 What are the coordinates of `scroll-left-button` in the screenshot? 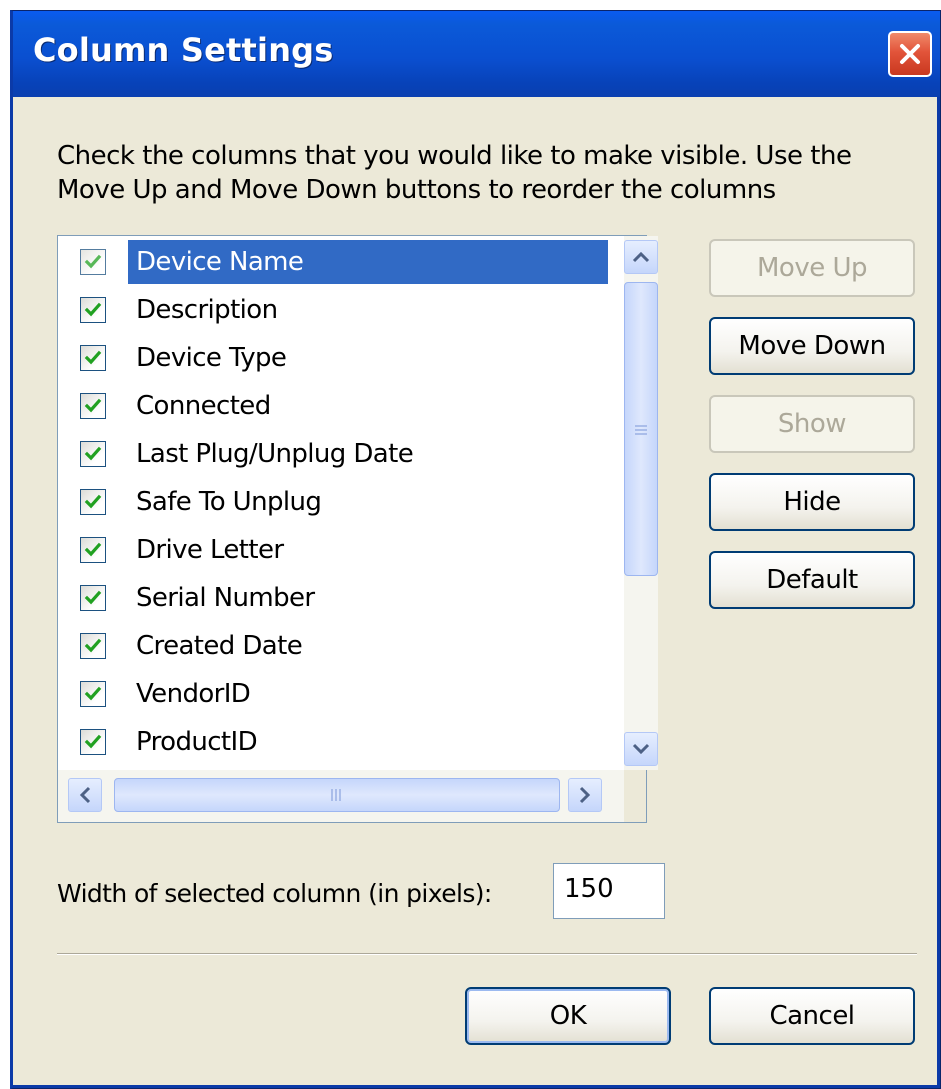 It's located at (85, 795).